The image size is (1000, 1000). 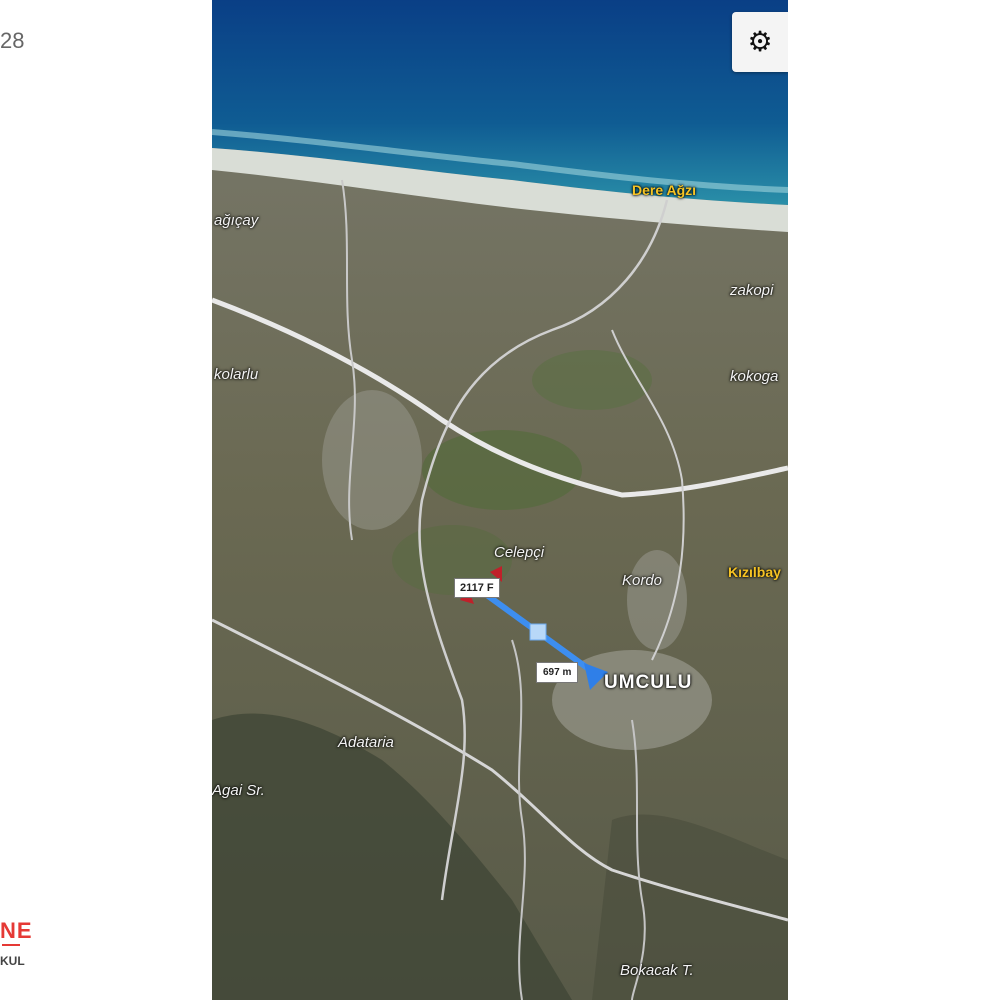 What do you see at coordinates (648, 682) in the screenshot?
I see `map-label-town: UMCULU` at bounding box center [648, 682].